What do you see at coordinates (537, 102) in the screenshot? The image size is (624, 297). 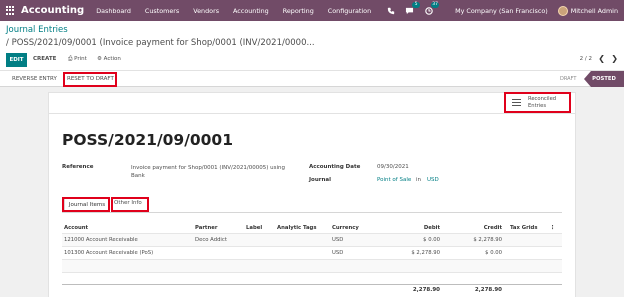 I see `highlight-box-reconciled` at bounding box center [537, 102].